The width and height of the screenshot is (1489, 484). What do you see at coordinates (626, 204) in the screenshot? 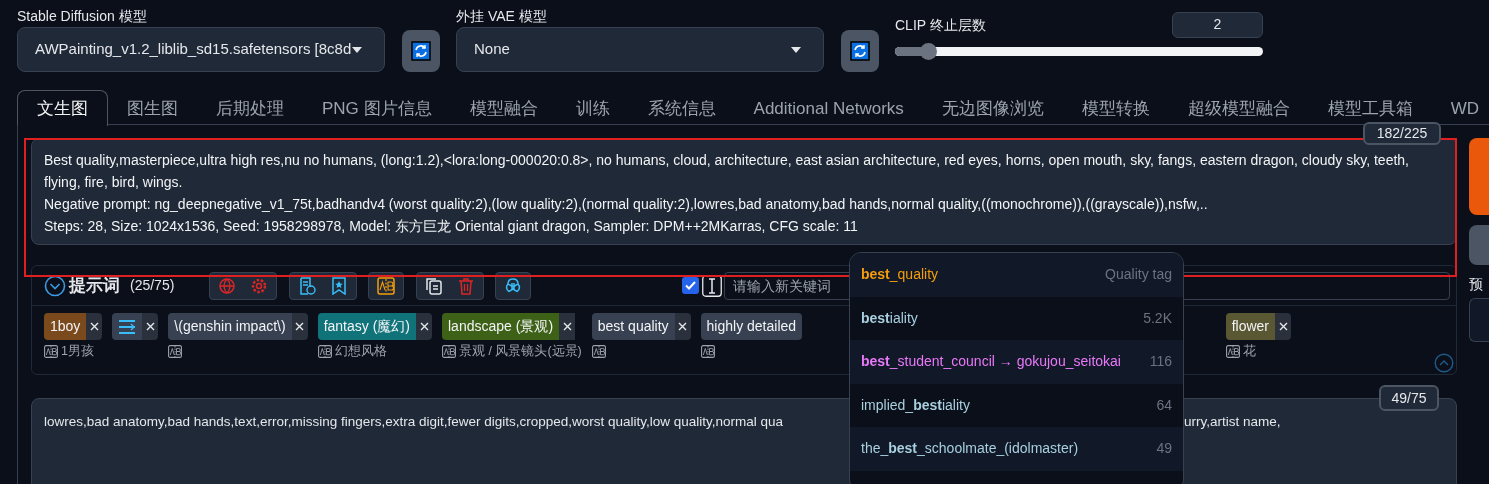
I see `prompt-line: Negative prompt: ng_deepnegative_v1_75t,badhandv4 (worst quality:2),(low quality:2),(normal quality:2),lowres,bad anatomy,bad hands,normal quality,((monochrome)),((grayscale)),nsfw,..` at bounding box center [626, 204].